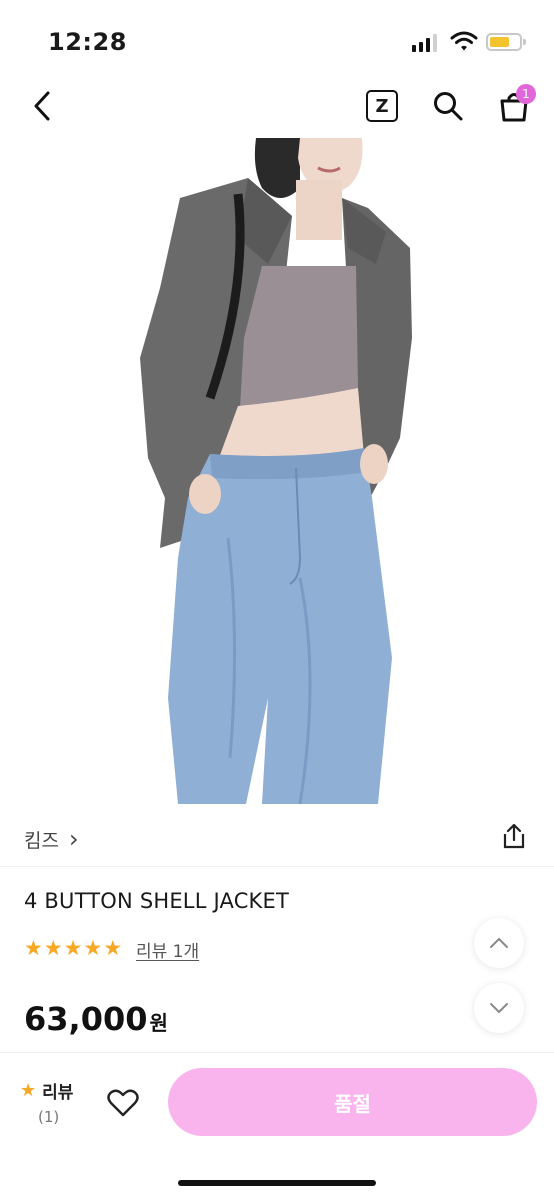 This screenshot has width=554, height=1200. I want to click on home-indicator, so click(277, 1183).